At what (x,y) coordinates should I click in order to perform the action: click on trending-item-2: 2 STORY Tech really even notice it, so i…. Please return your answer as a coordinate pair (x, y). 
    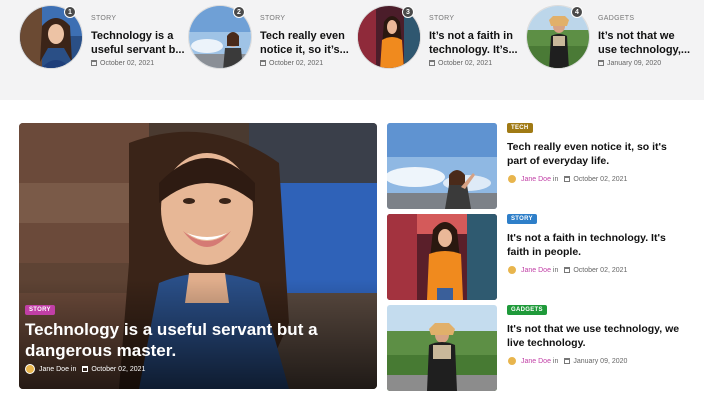
    Looking at the image, I should click on (272, 39).